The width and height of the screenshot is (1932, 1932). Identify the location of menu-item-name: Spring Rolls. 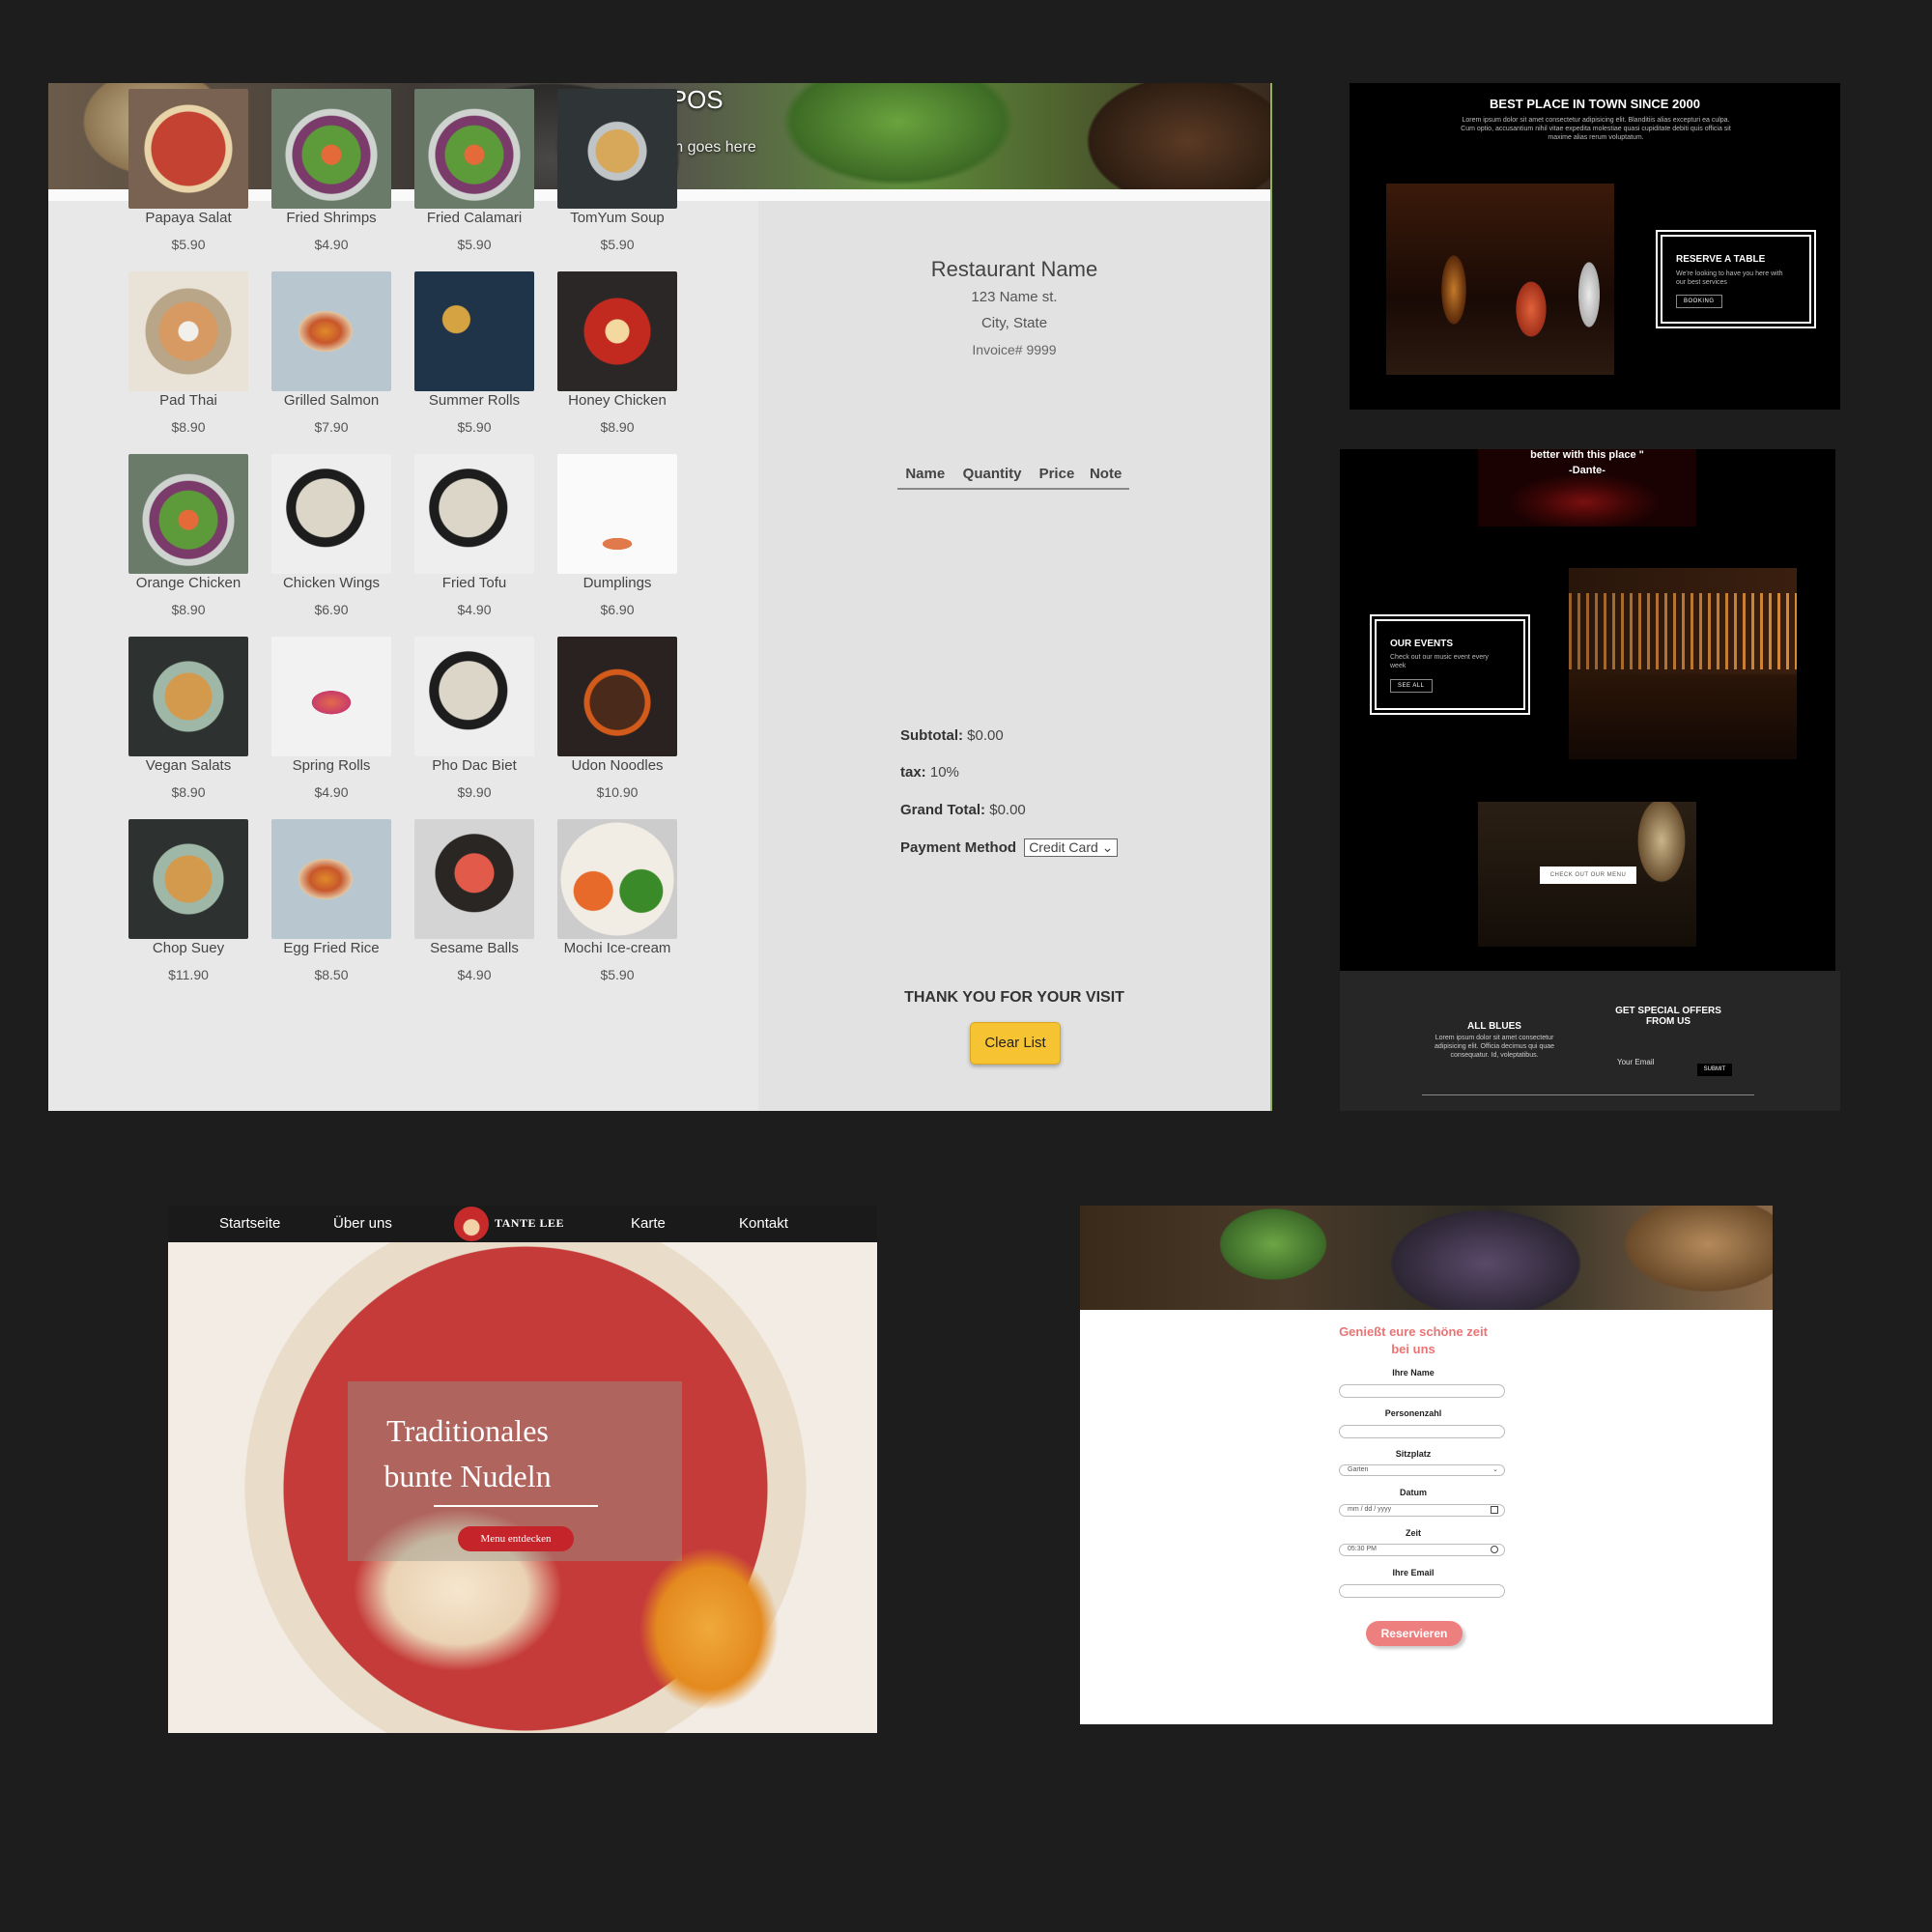
(331, 765).